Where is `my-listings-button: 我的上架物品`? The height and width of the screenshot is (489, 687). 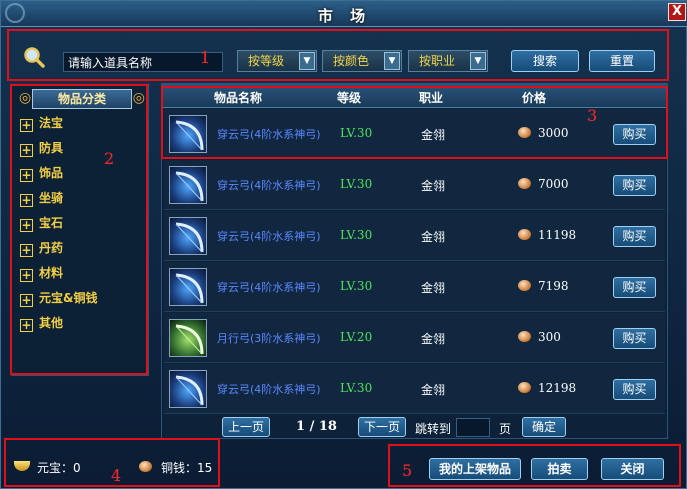 my-listings-button: 我的上架物品 is located at coordinates (475, 469).